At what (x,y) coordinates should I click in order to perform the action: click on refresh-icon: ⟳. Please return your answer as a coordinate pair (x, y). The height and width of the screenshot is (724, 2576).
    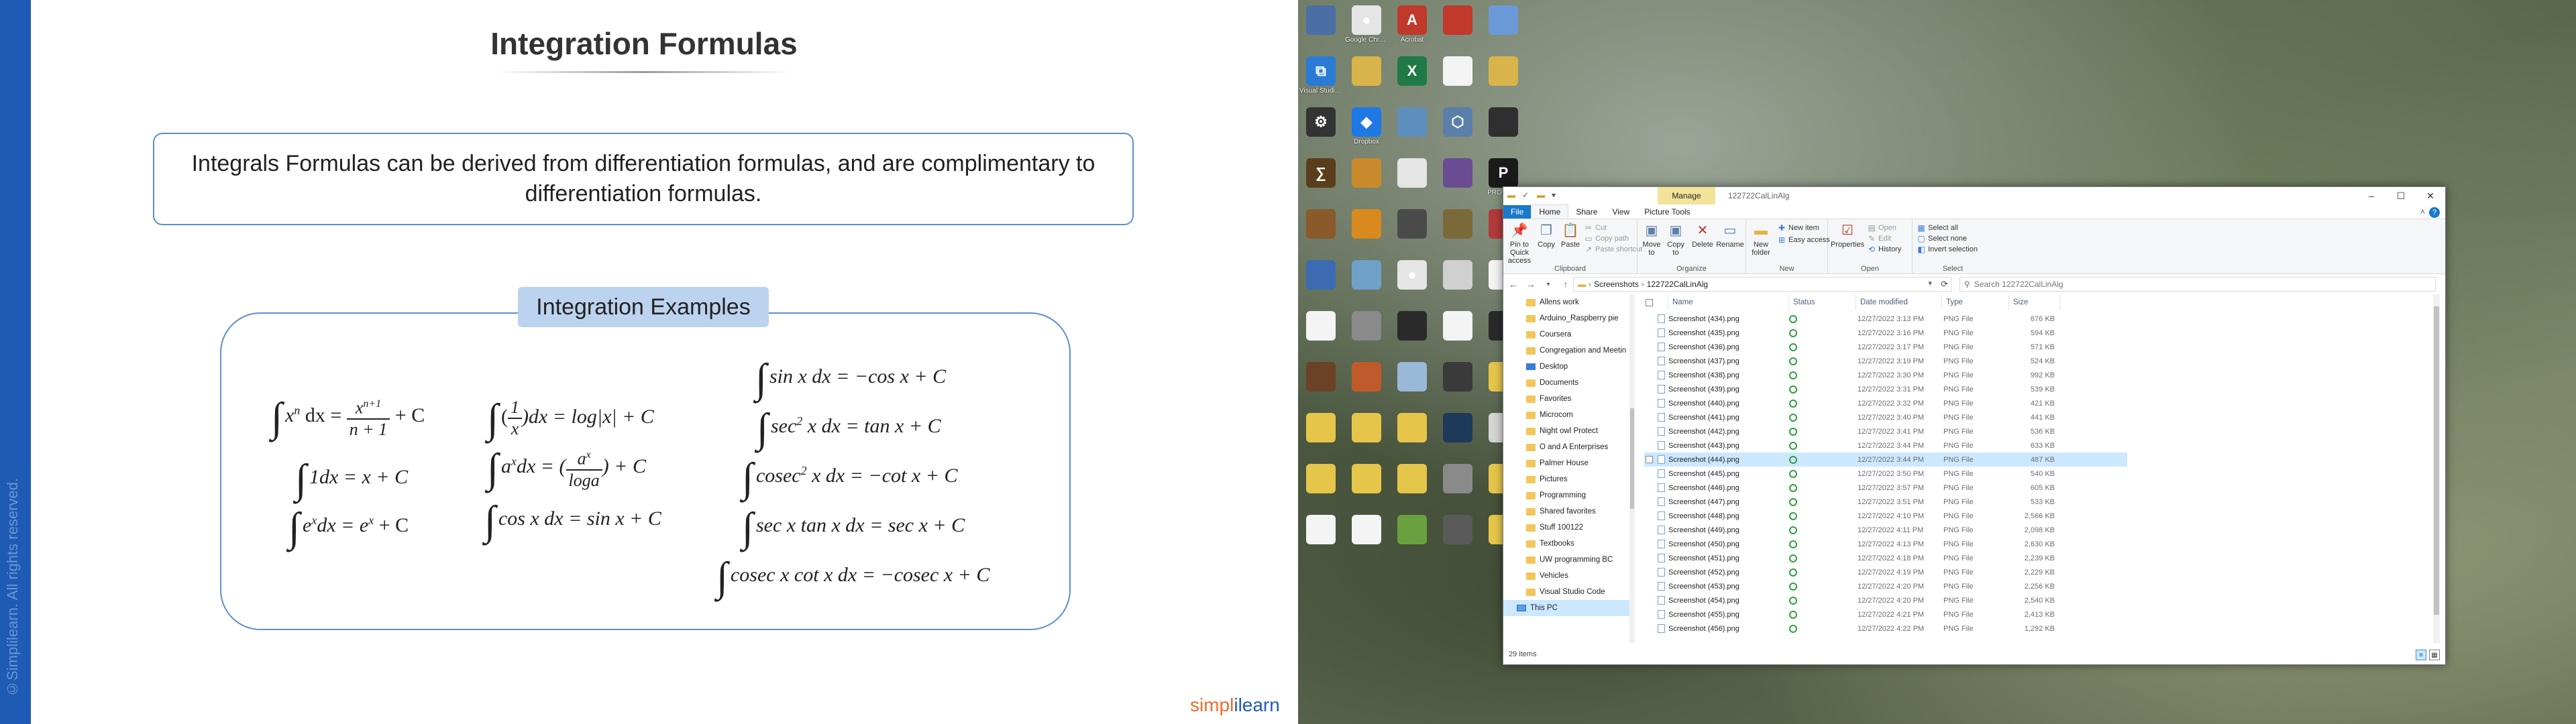
    Looking at the image, I should click on (1944, 284).